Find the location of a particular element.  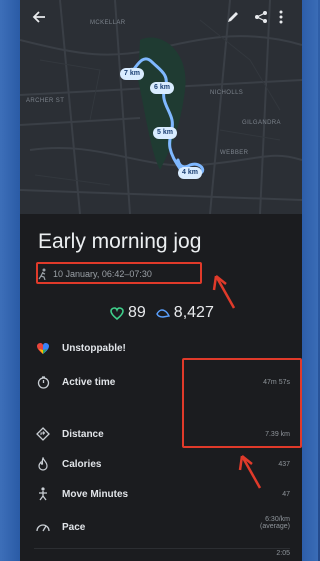

flame-icon is located at coordinates (43, 464).